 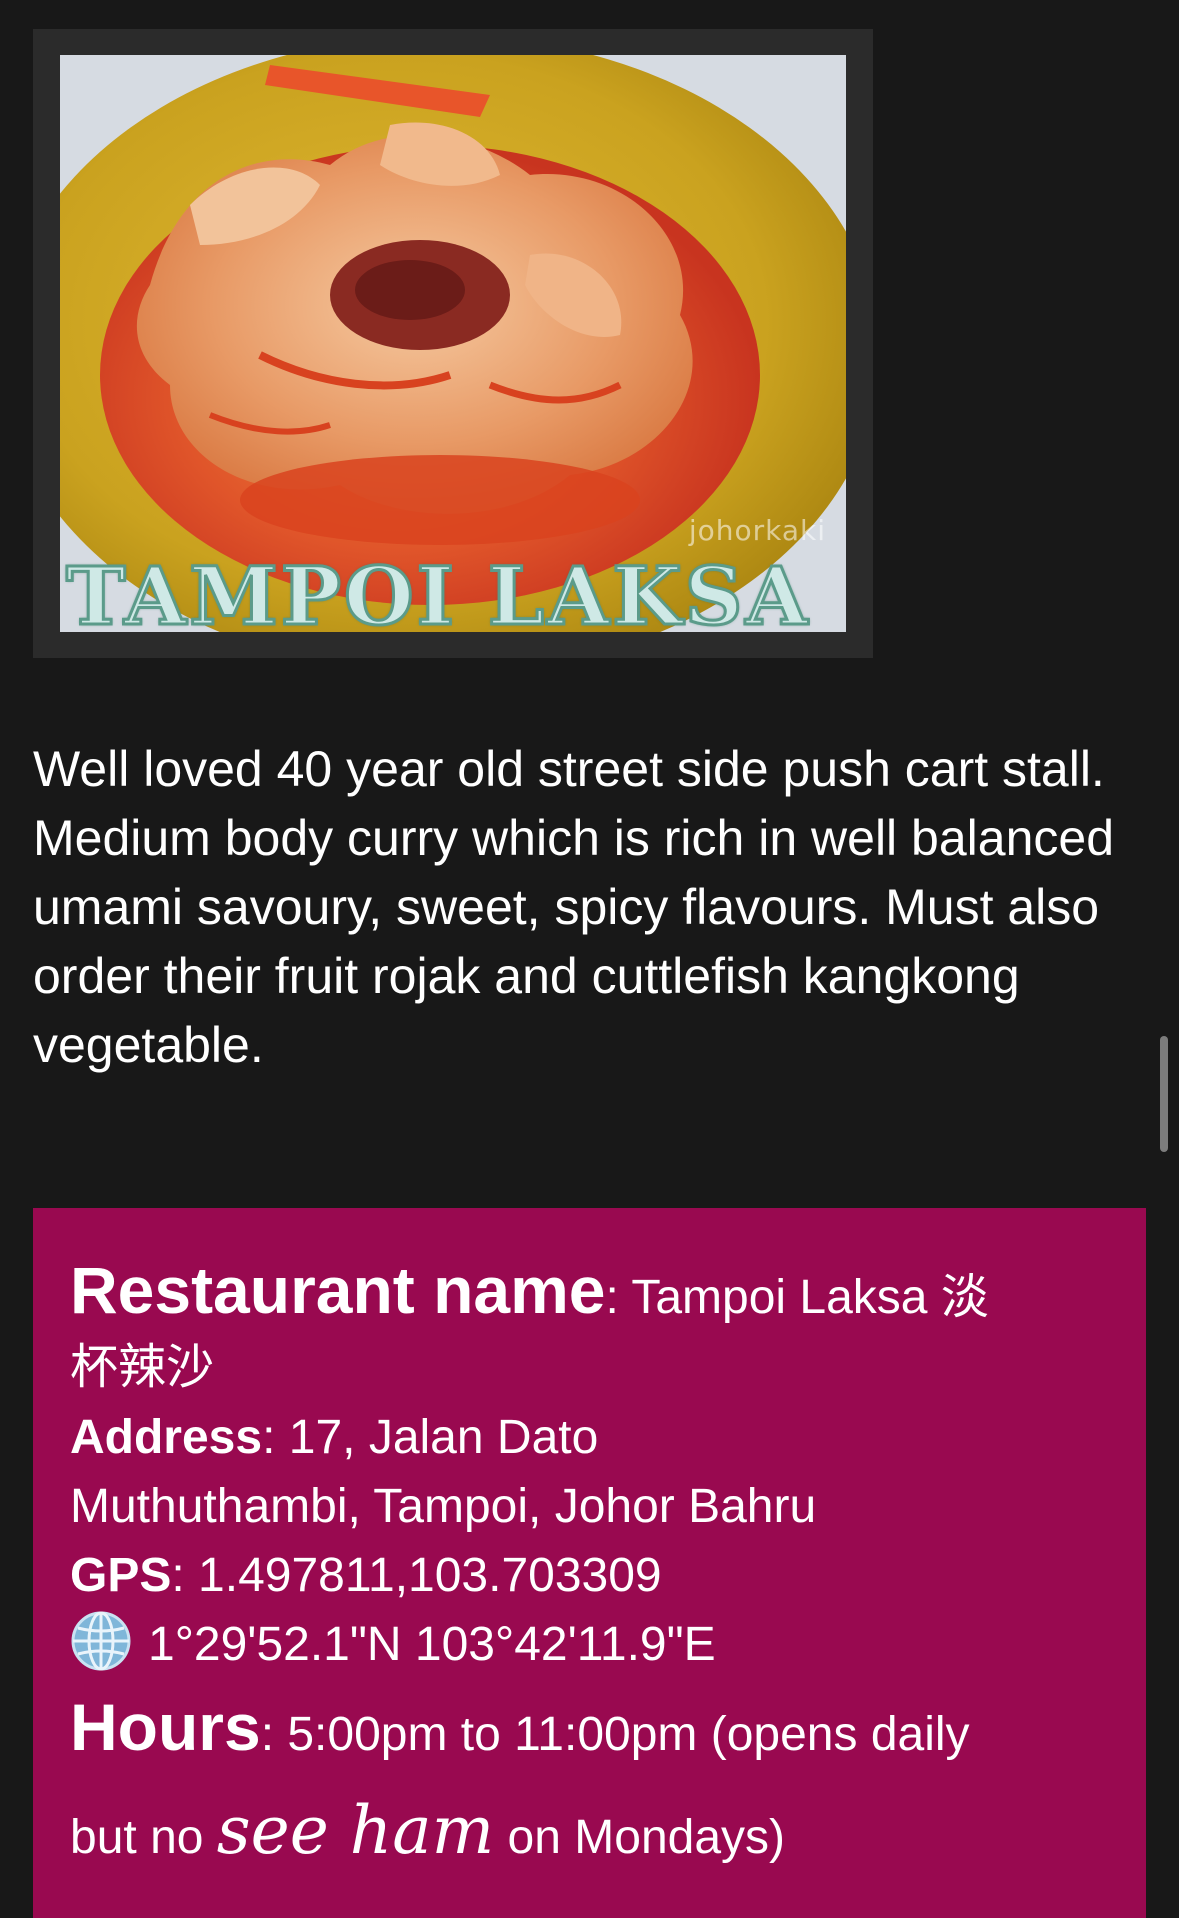 I want to click on coordinates-value: 1°29'52.1"N 103°42'11.9"E, so click(x=432, y=1644).